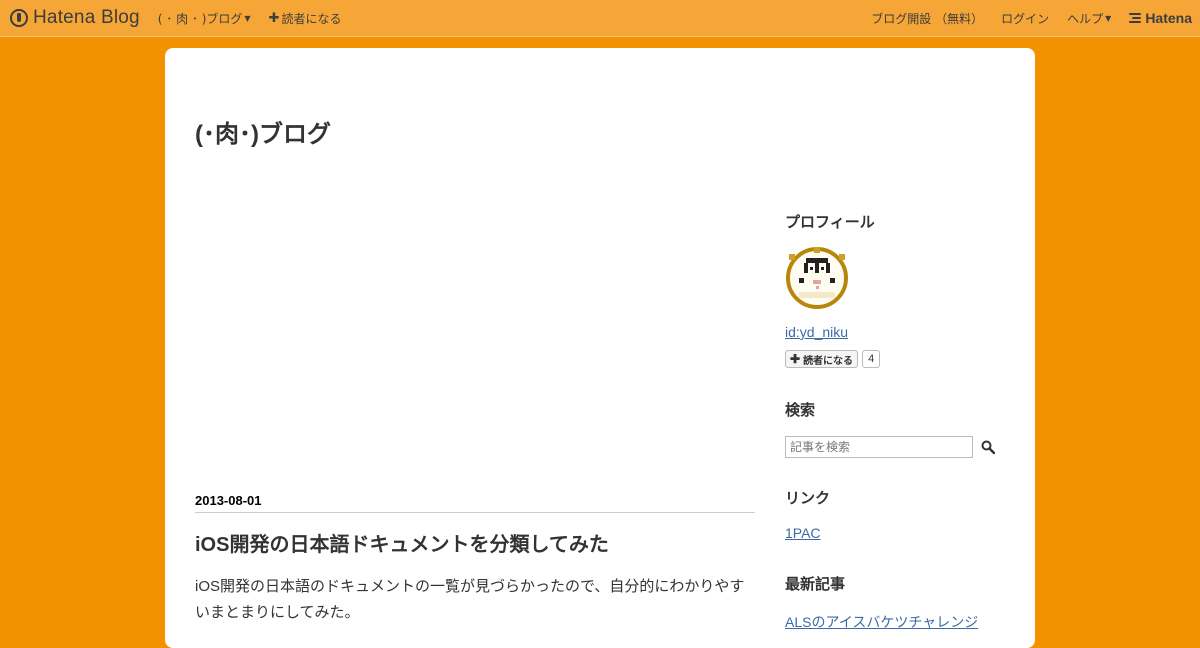  I want to click on entry-date: 2013-08-01, so click(475, 503).